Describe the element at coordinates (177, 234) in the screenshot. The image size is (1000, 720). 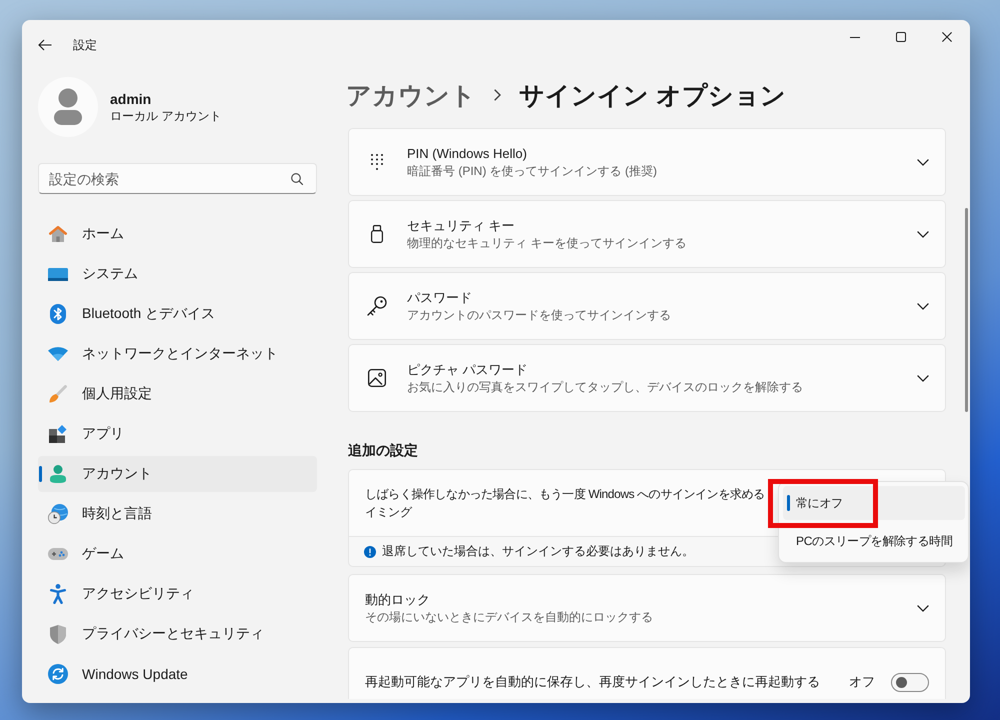
I see `nav-item: ホーム` at that location.